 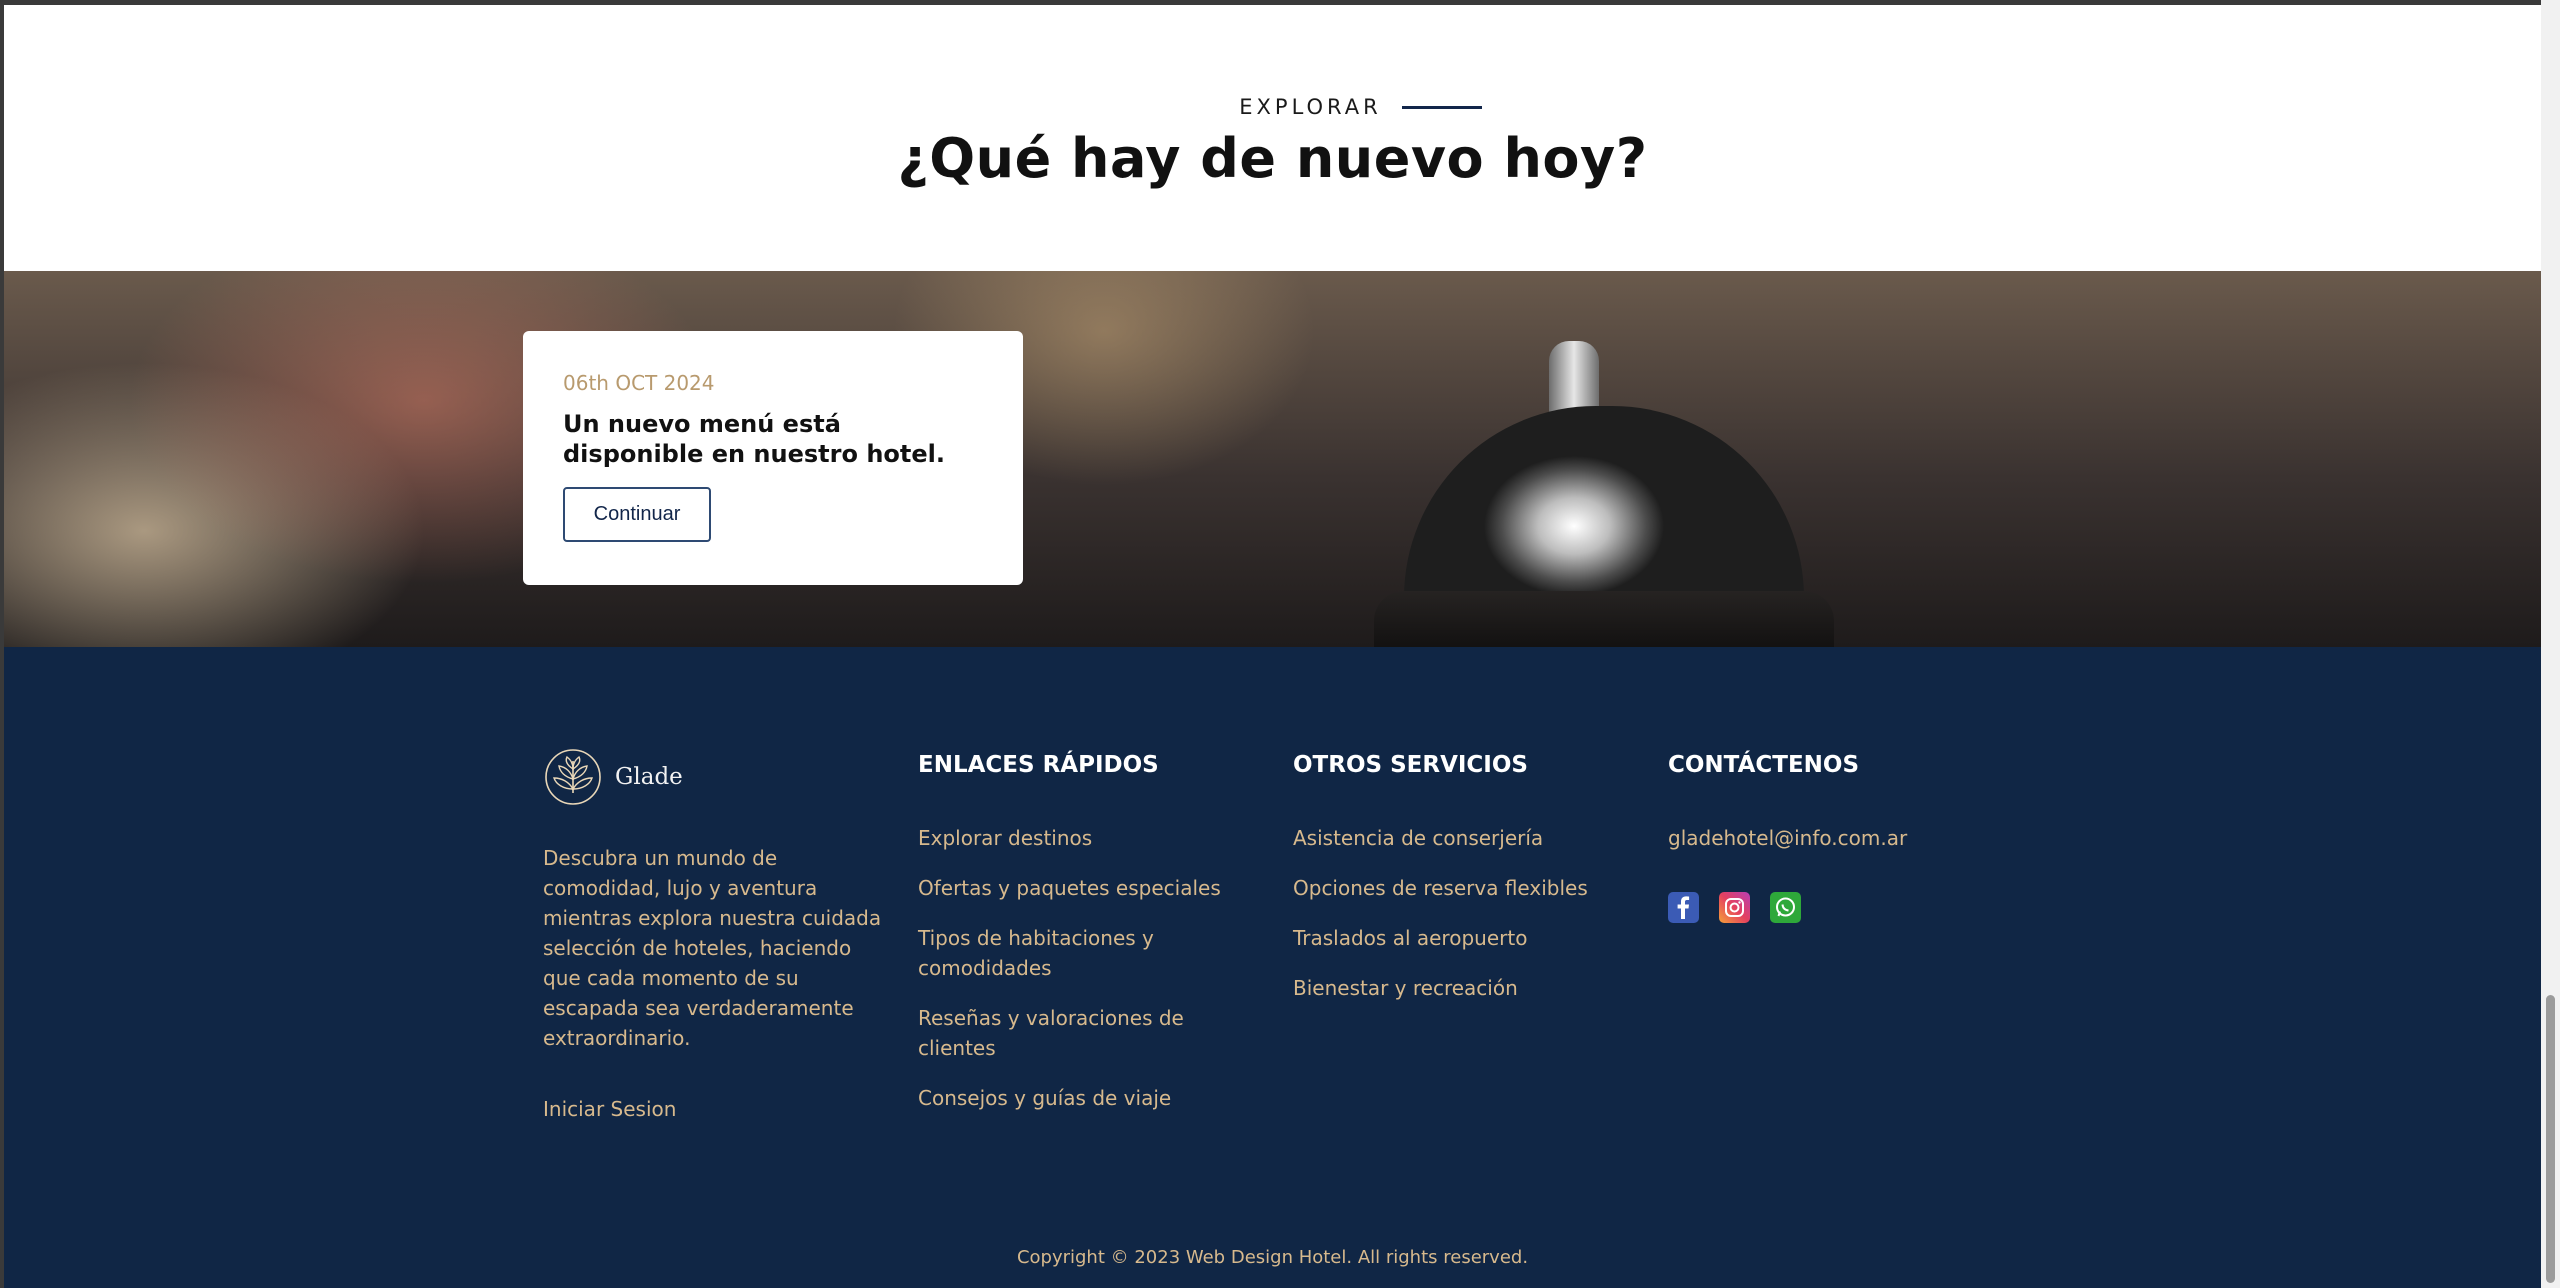 What do you see at coordinates (1083, 1033) in the screenshot?
I see `quick-link-reviews: Reseñas y valoraciones de clientes` at bounding box center [1083, 1033].